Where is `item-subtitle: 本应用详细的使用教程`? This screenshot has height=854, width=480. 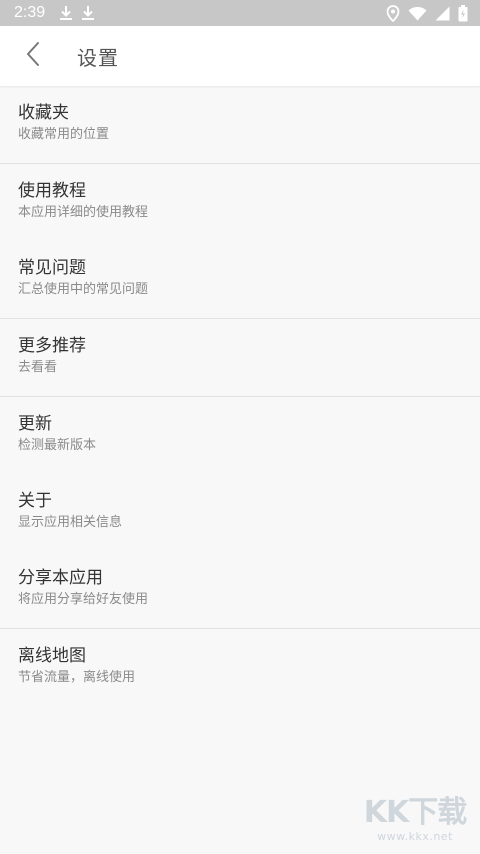 item-subtitle: 本应用详细的使用教程 is located at coordinates (83, 212).